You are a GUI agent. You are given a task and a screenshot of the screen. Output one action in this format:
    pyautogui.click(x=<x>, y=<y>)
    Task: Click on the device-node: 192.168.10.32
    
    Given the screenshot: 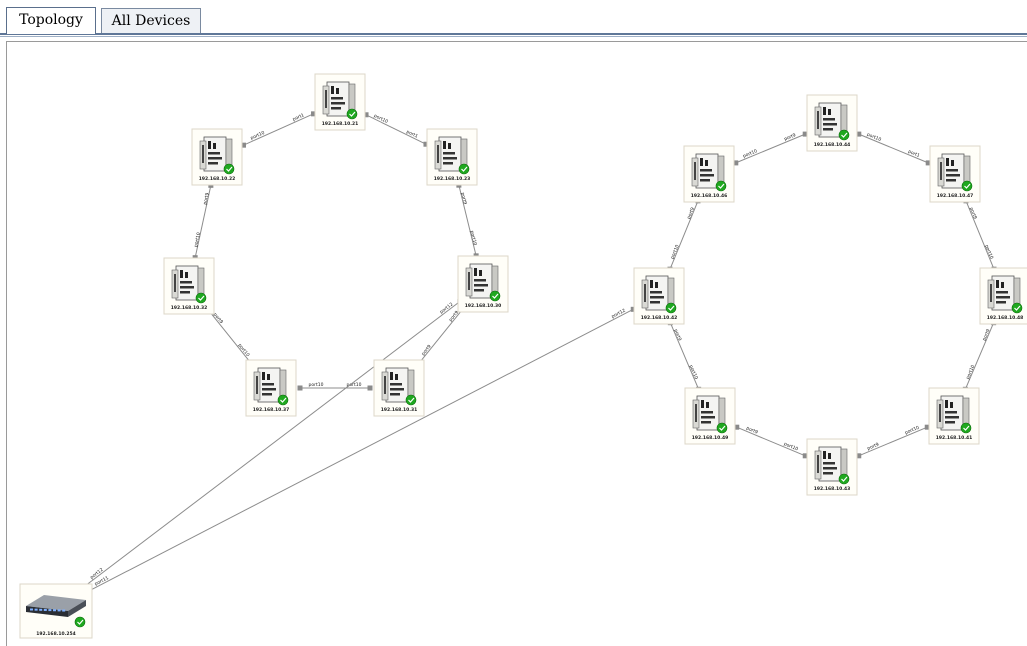 What is the action you would take?
    pyautogui.click(x=189, y=286)
    